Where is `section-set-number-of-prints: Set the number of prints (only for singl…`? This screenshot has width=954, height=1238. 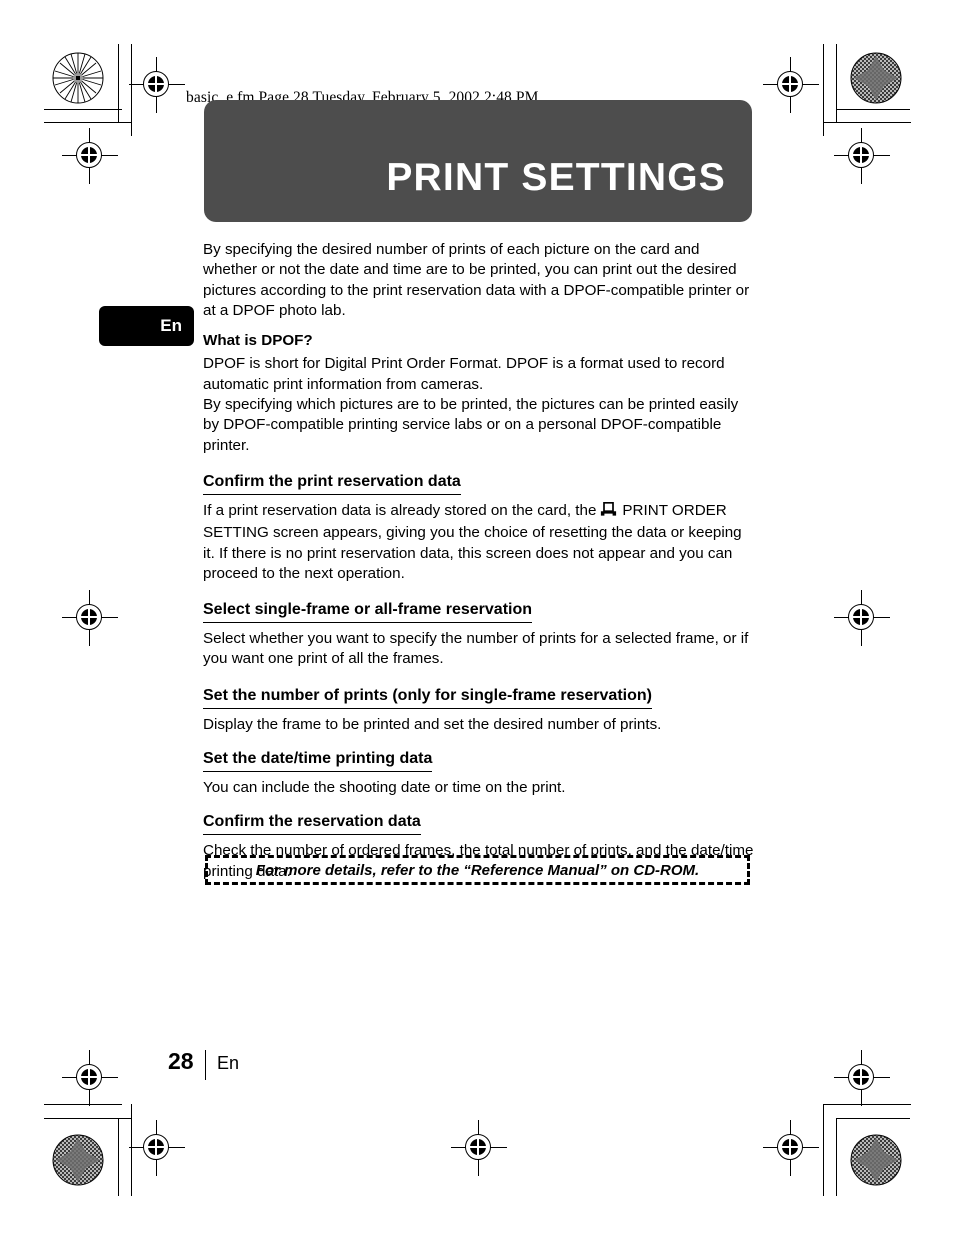 section-set-number-of-prints: Set the number of prints (only for singl… is located at coordinates (479, 710).